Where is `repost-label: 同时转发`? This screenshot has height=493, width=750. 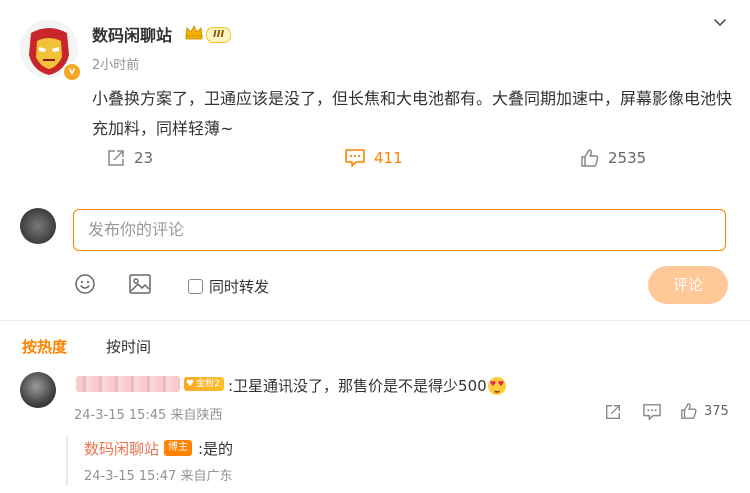 repost-label: 同时转发 is located at coordinates (239, 287).